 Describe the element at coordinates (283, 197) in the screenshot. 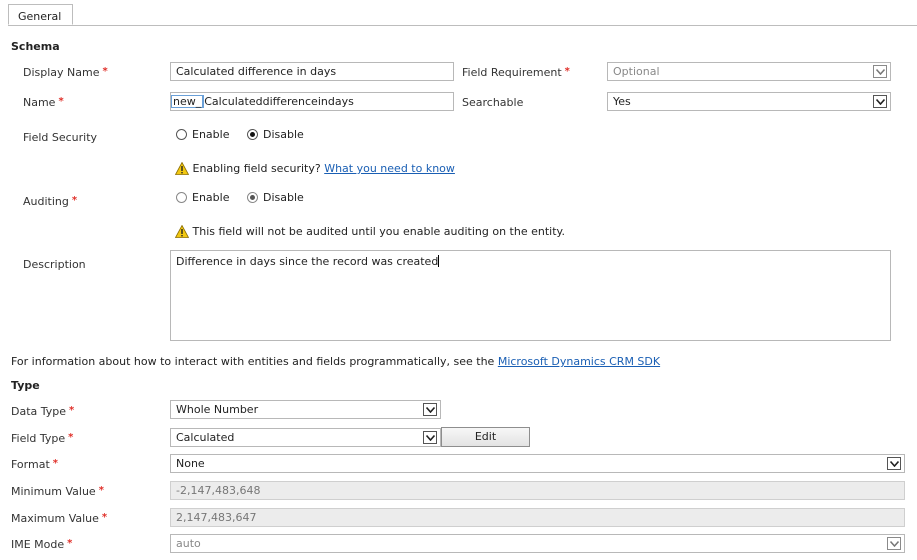

I see `auditing-disable-label: Disable` at that location.